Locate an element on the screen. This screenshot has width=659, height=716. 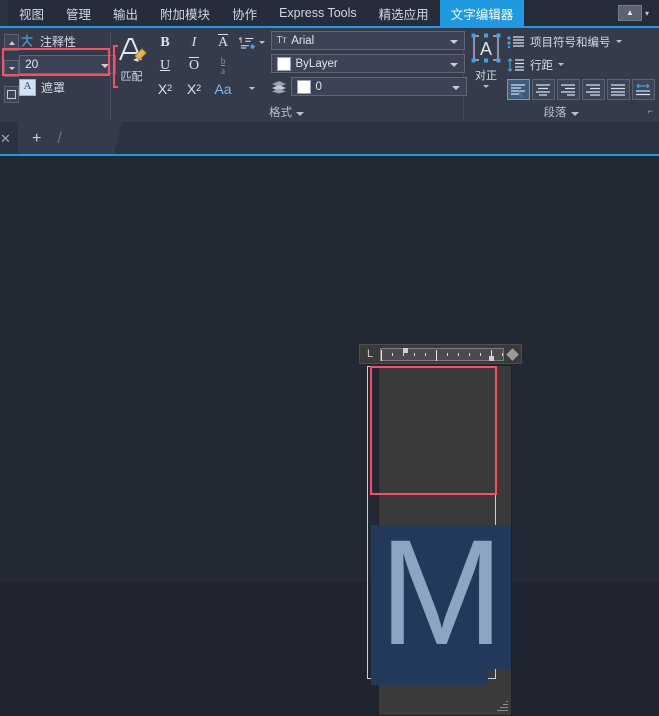
workspace-icon: ▲ is located at coordinates (629, 13).